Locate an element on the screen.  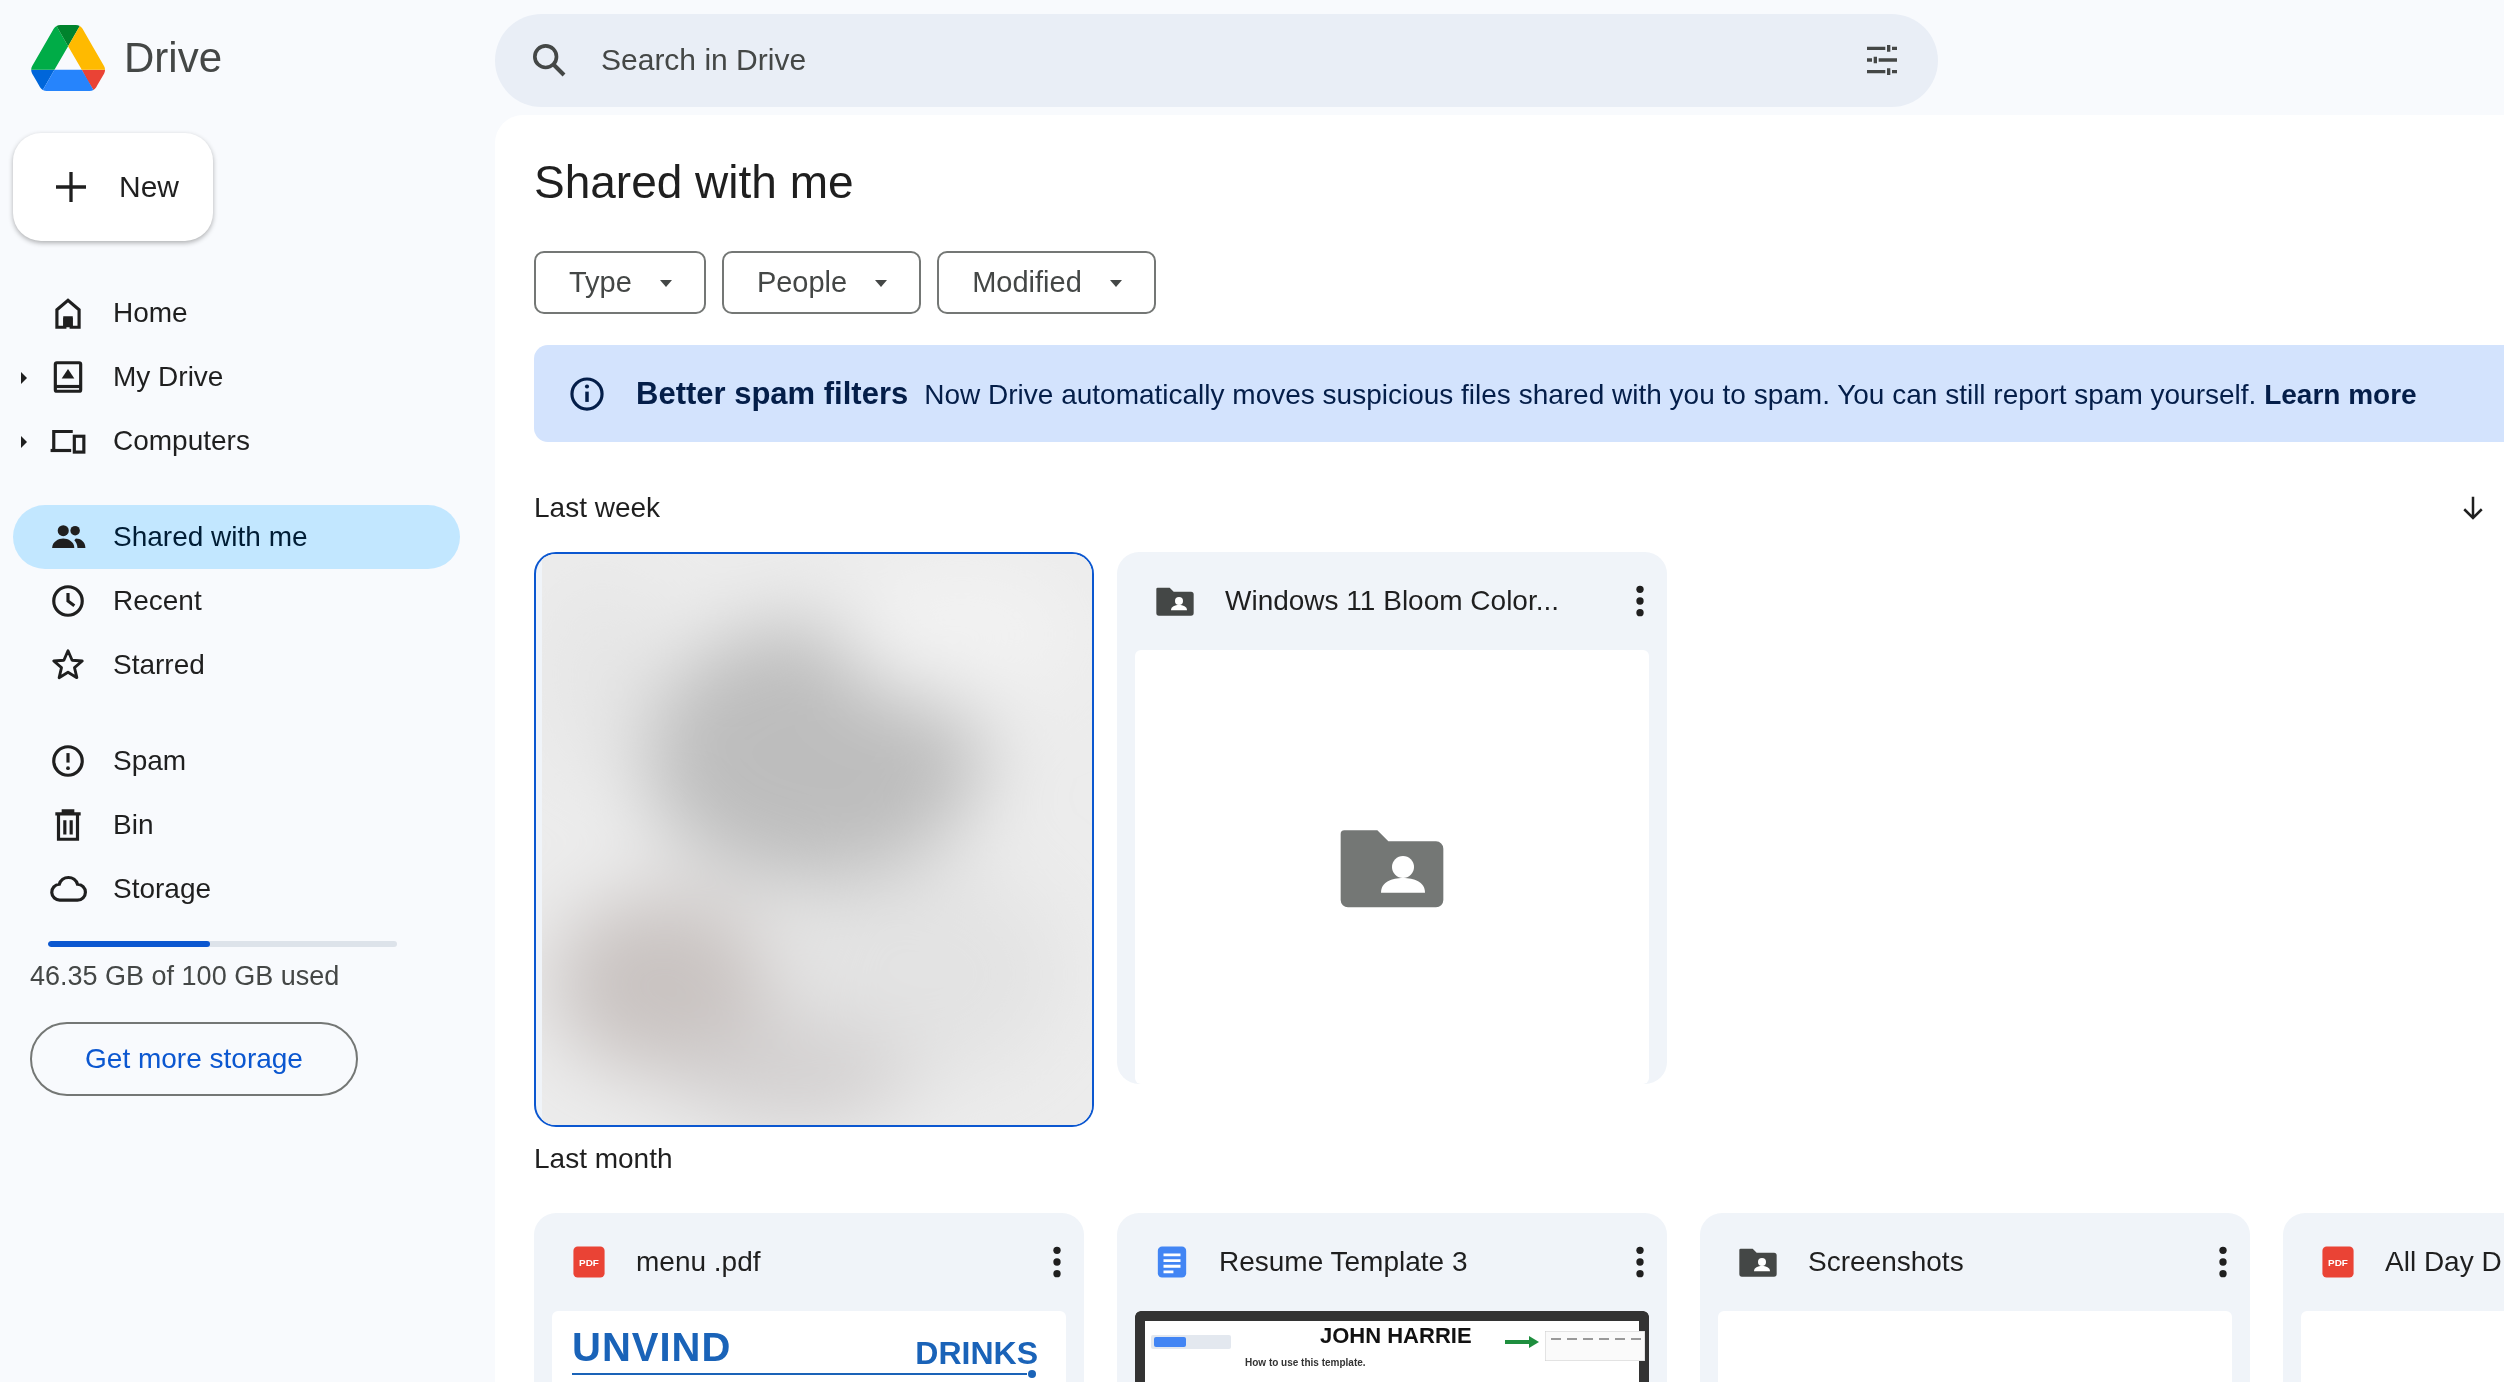
document-icon is located at coordinates (1172, 1262).